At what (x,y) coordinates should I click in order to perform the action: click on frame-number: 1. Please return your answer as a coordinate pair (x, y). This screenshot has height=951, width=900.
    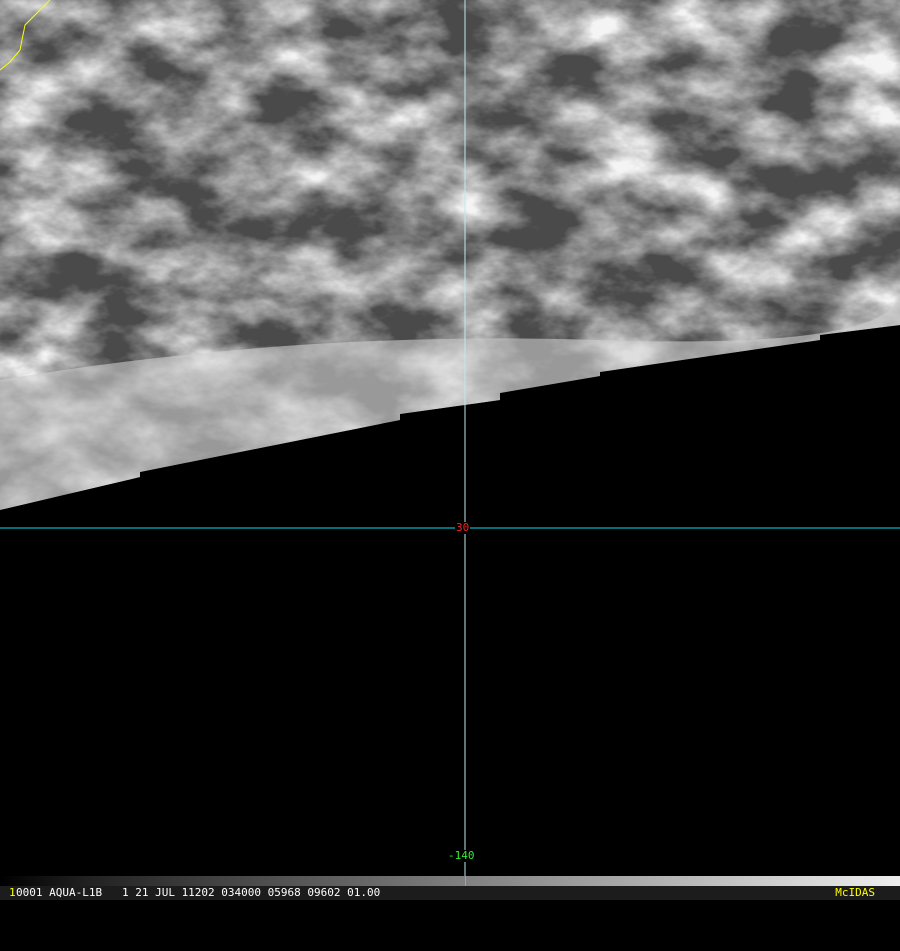
    Looking at the image, I should click on (12, 892).